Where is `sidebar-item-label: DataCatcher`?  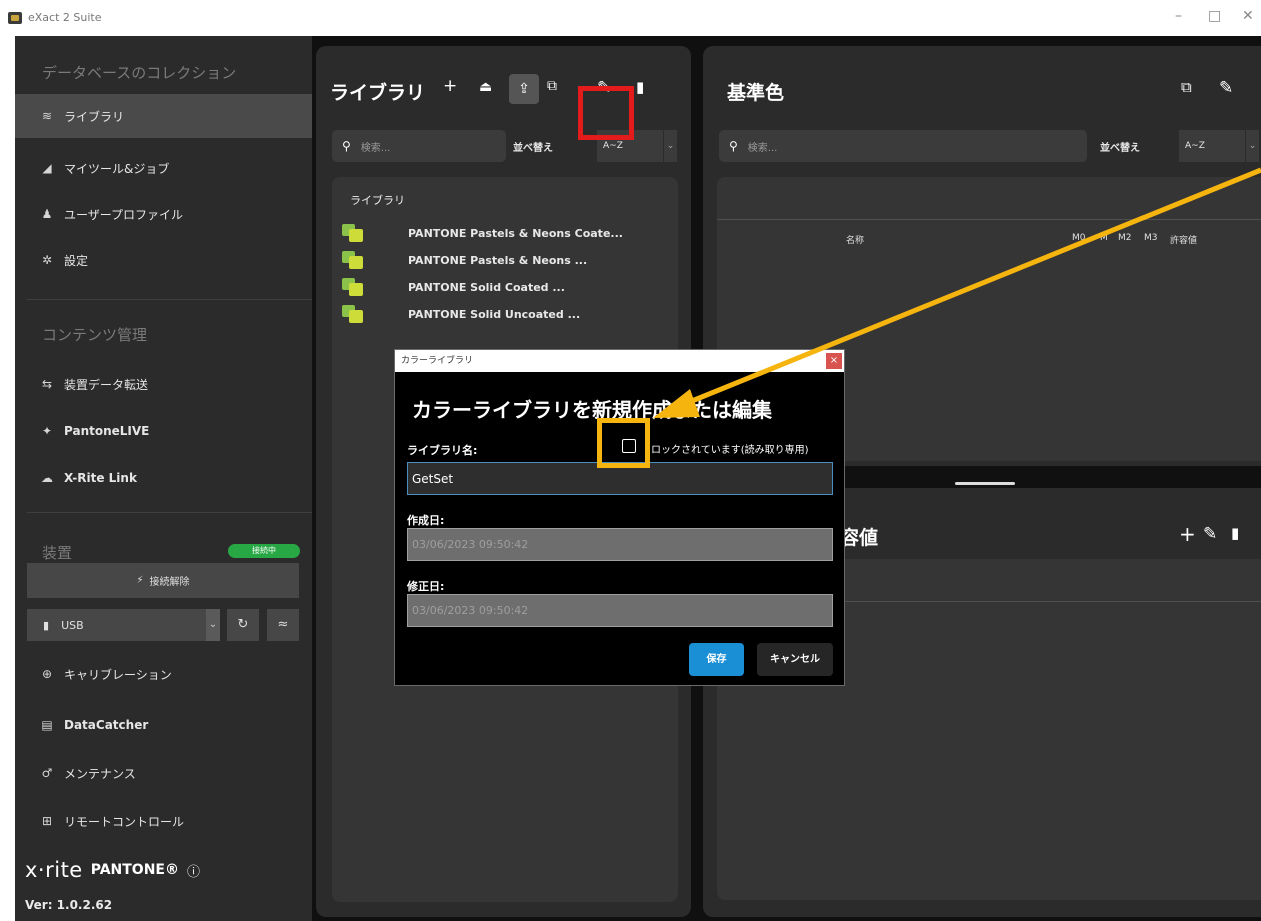 sidebar-item-label: DataCatcher is located at coordinates (106, 725).